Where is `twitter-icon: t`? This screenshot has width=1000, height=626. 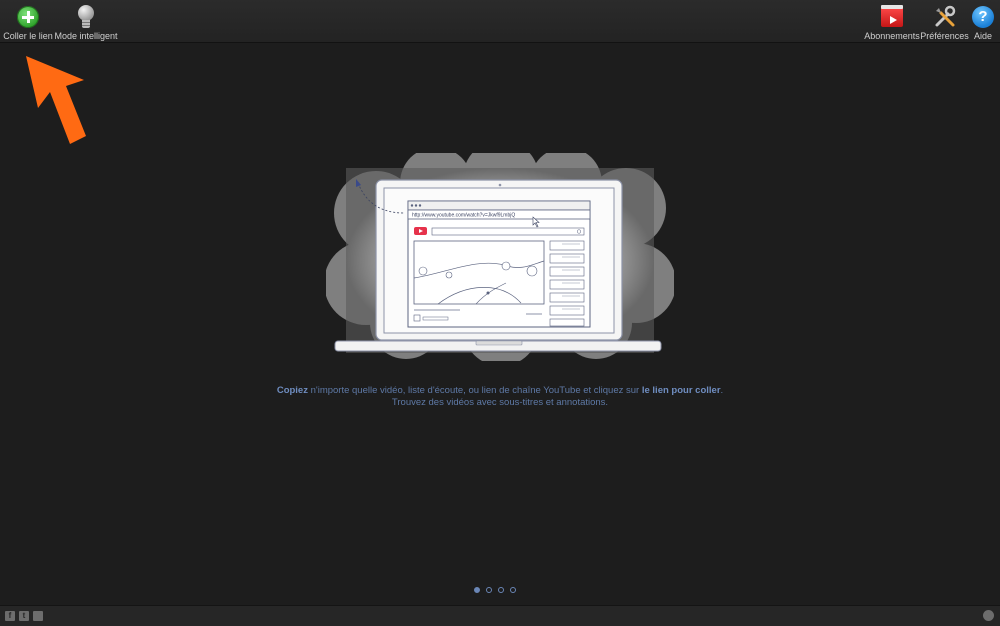 twitter-icon: t is located at coordinates (24, 616).